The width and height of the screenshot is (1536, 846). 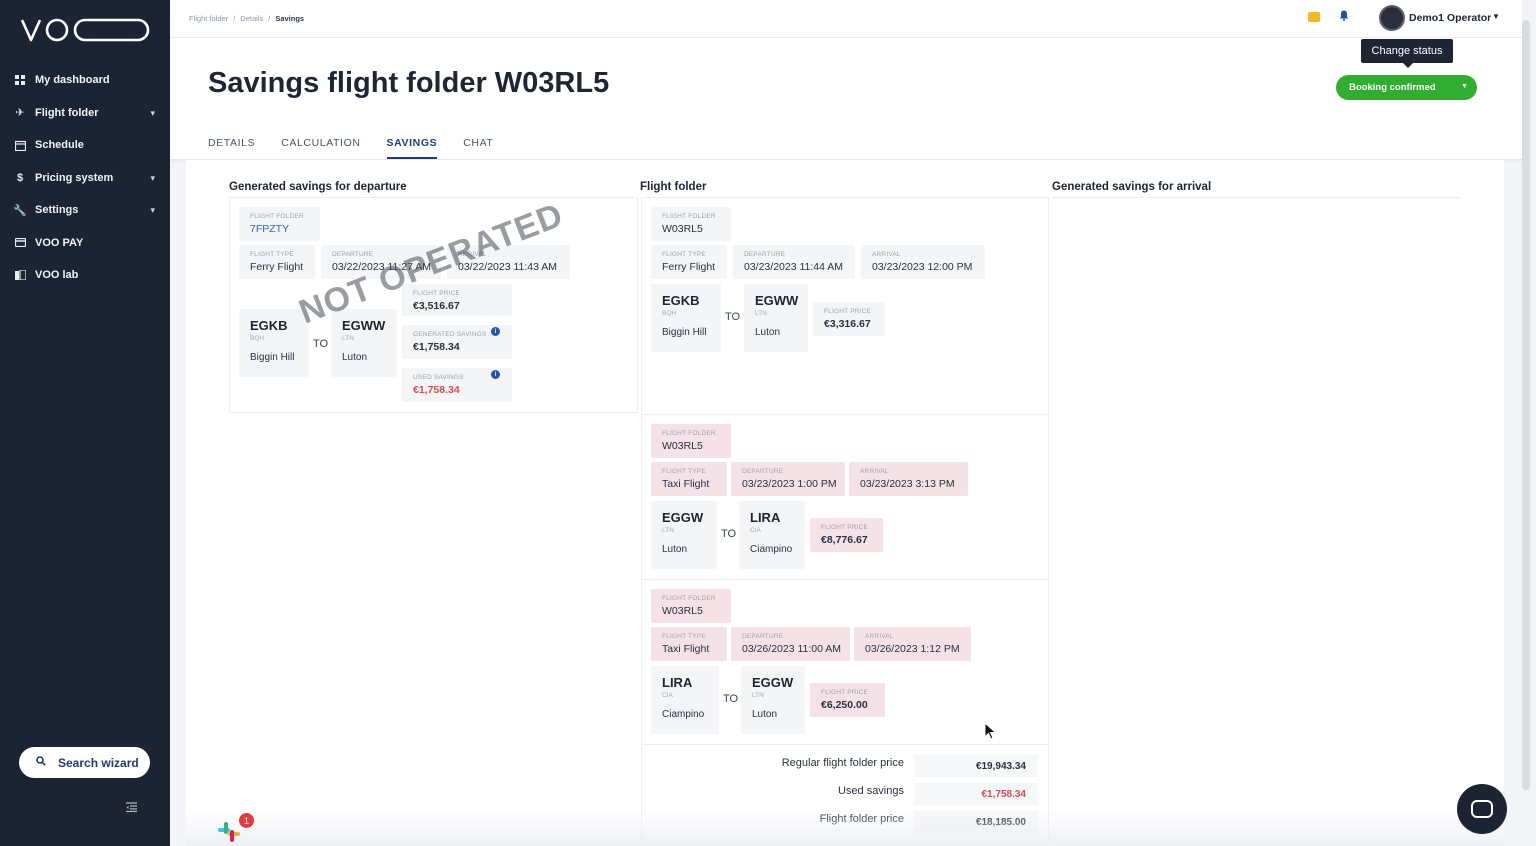 I want to click on dollar-icon: $, so click(x=20, y=177).